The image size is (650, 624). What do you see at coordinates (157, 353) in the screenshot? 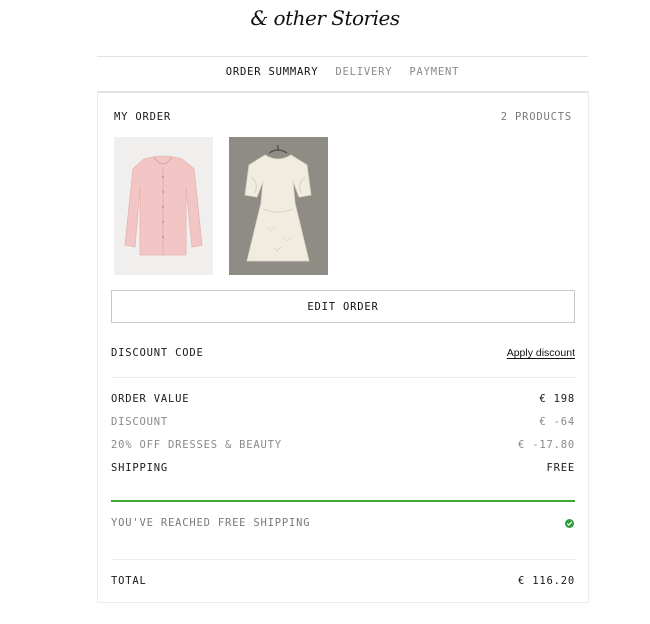
I see `discount-code-label: DISCOUNT CODE` at bounding box center [157, 353].